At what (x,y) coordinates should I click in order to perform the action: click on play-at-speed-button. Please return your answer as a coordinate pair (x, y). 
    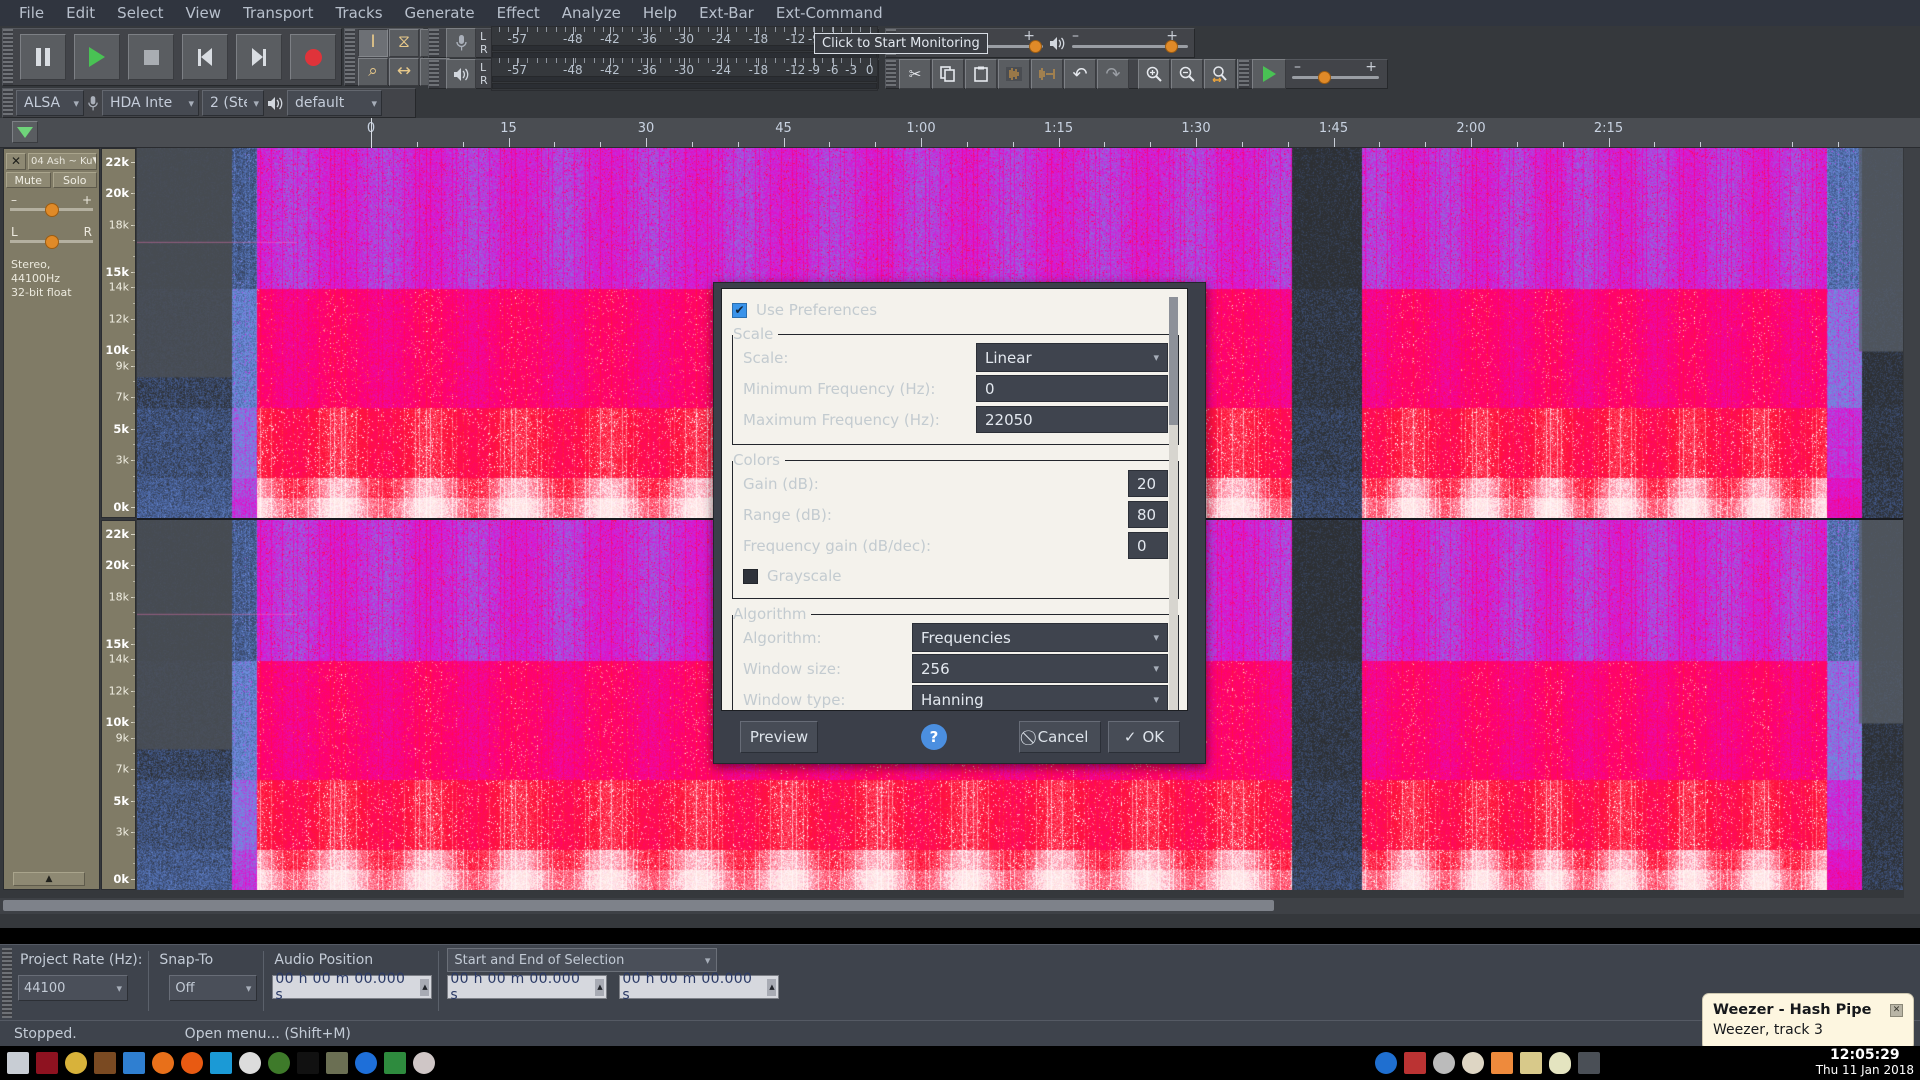
    Looking at the image, I should click on (1269, 74).